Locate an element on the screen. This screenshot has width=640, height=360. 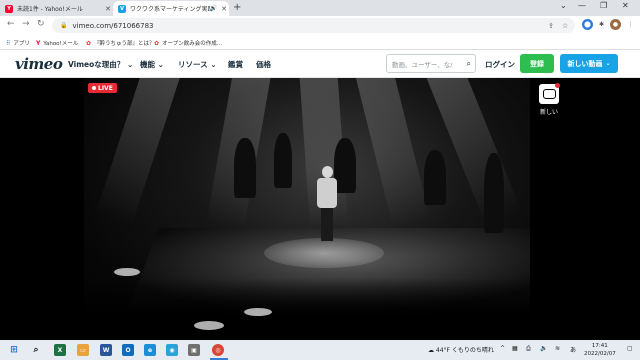
wifi-icon: ≋ is located at coordinates (557, 348).